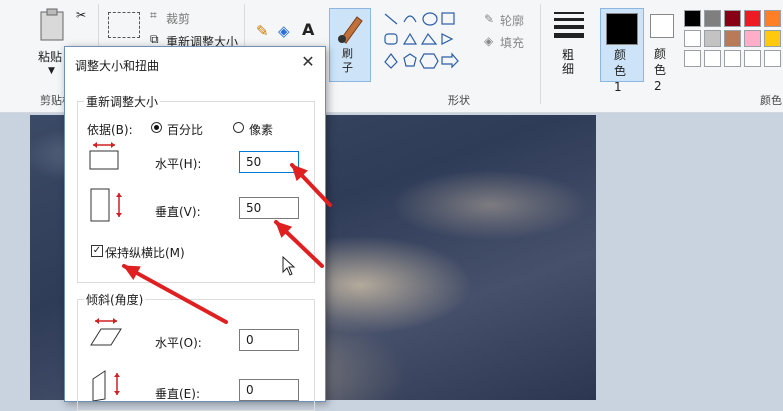 This screenshot has height=411, width=783. What do you see at coordinates (269, 340) in the screenshot?
I see `skew-horizontal-input: 0` at bounding box center [269, 340].